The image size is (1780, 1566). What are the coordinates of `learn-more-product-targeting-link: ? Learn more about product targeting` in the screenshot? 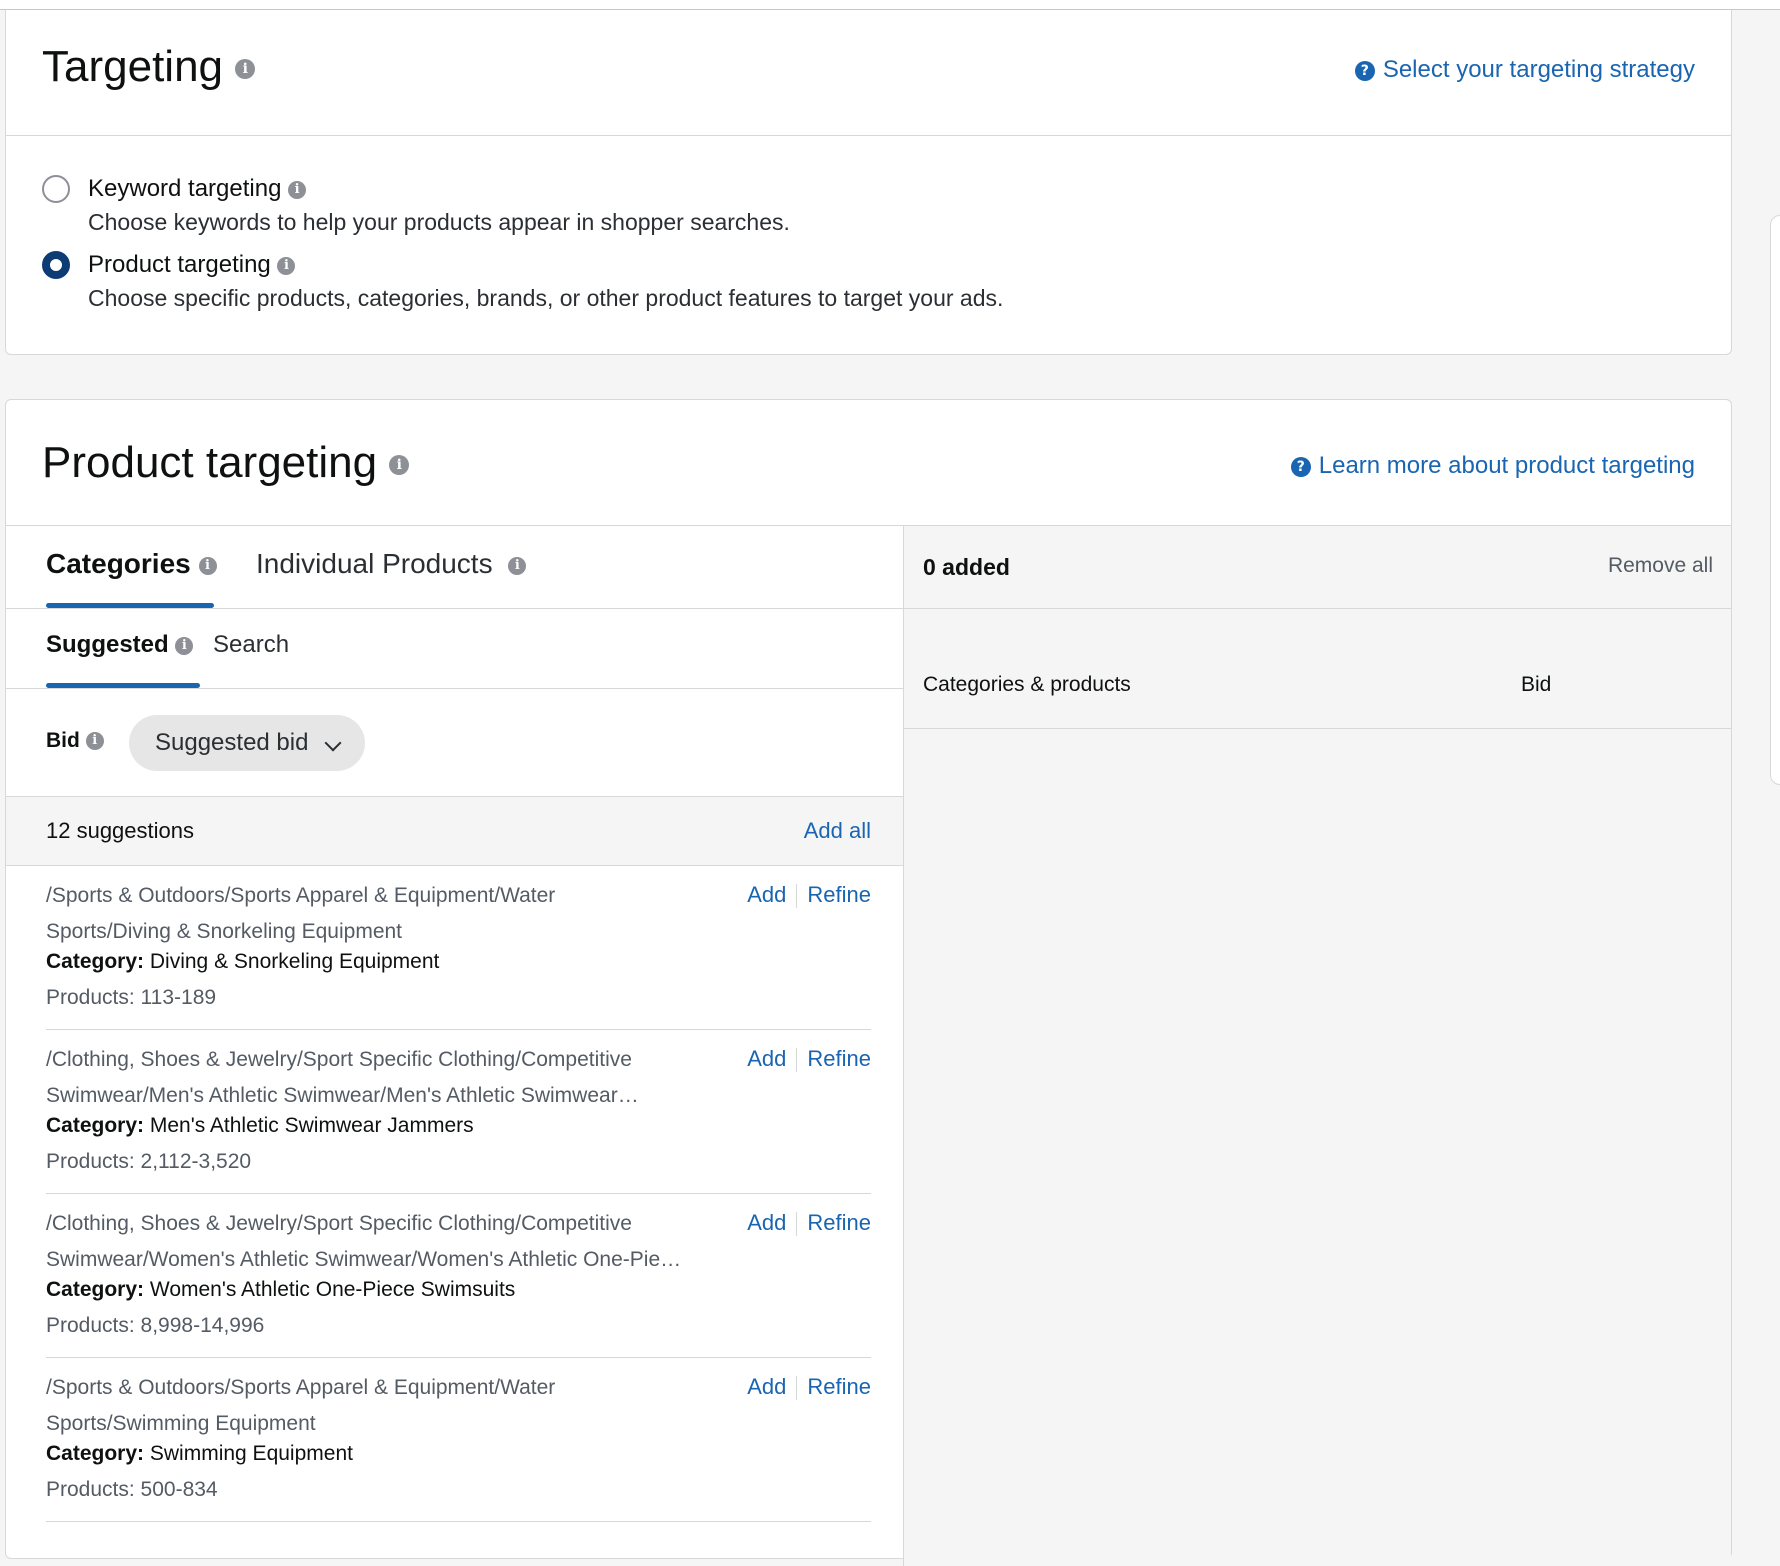 It's located at (1492, 466).